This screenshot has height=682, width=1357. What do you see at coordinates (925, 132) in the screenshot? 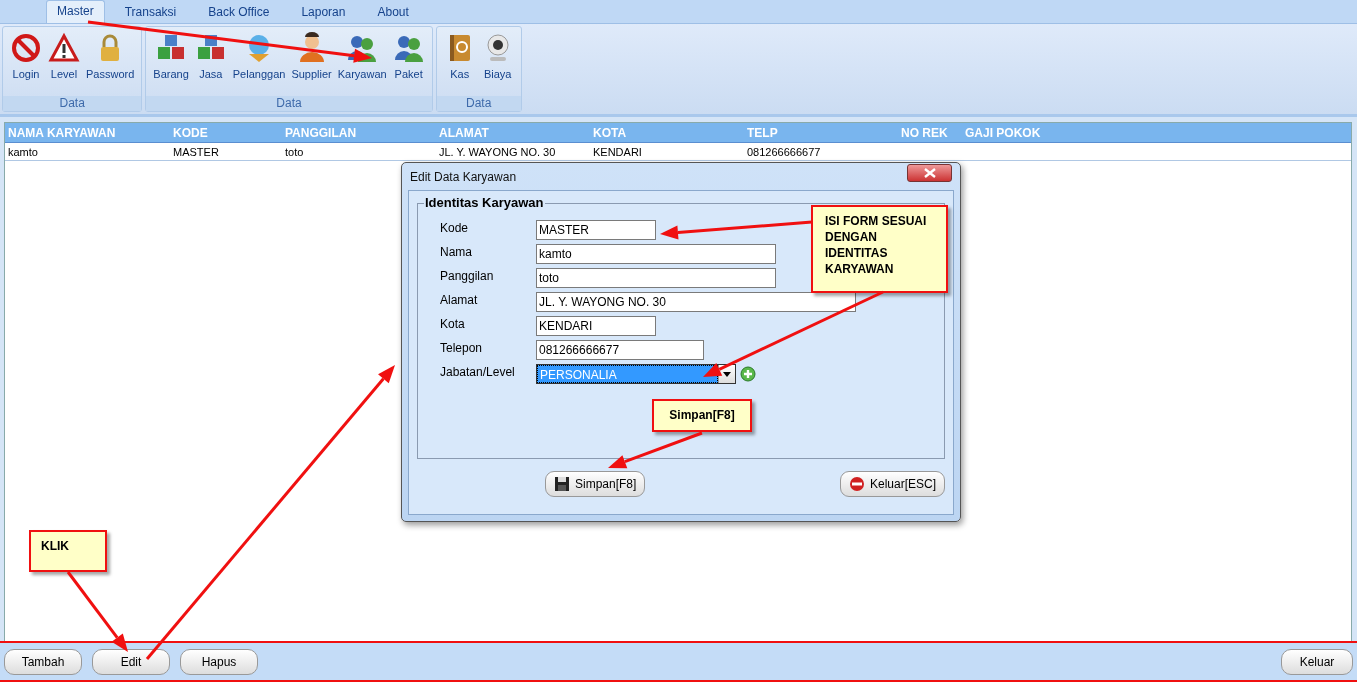
I see `column-header: NO REK` at bounding box center [925, 132].